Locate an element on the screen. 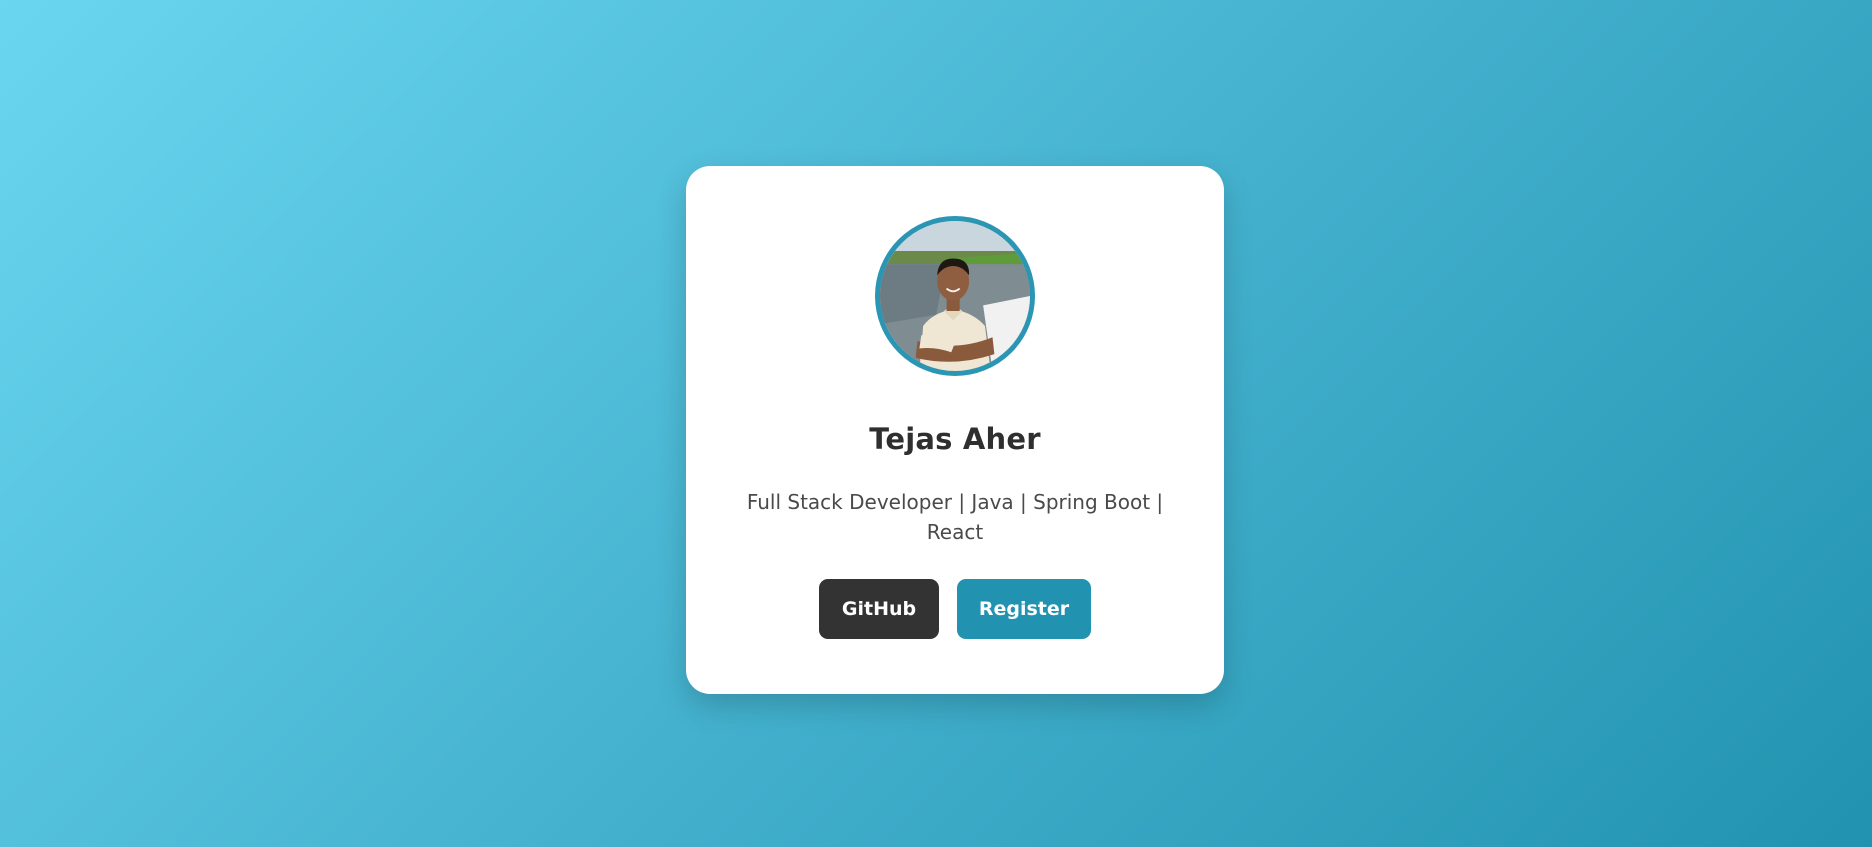 The height and width of the screenshot is (847, 1872). action-buttons: GitHub Register is located at coordinates (955, 609).